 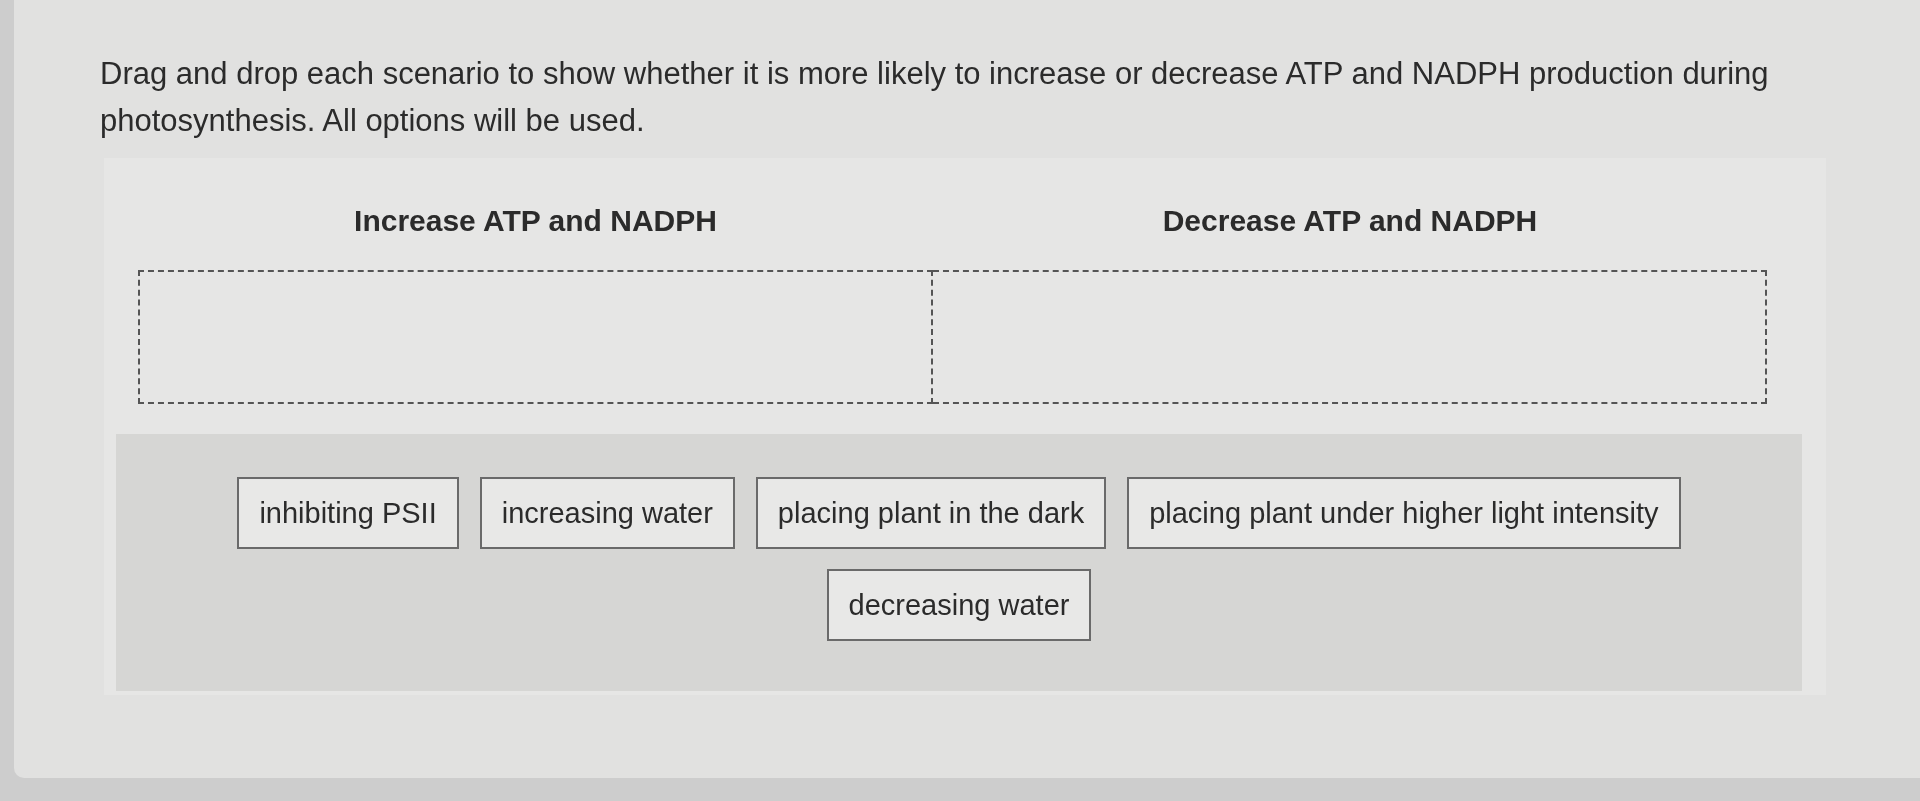 What do you see at coordinates (959, 605) in the screenshot?
I see `draggable-option: decreasing water` at bounding box center [959, 605].